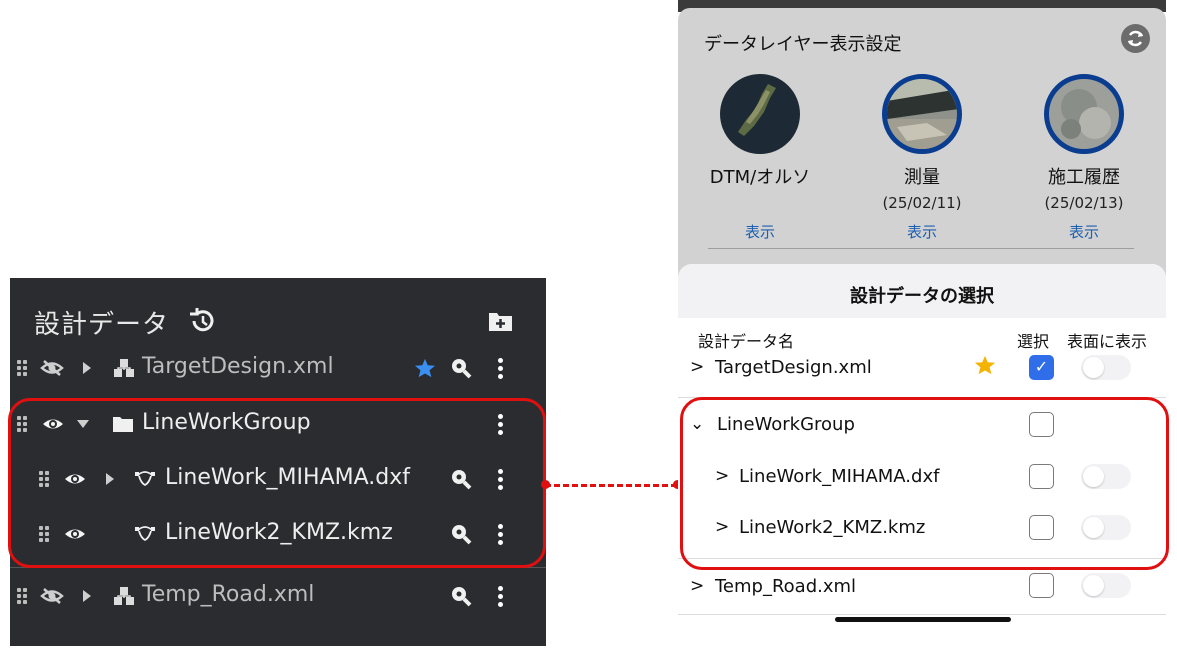 Image resolution: width=1177 pixels, height=649 pixels. Describe the element at coordinates (1033, 341) in the screenshot. I see `column-header-select: 選択` at that location.